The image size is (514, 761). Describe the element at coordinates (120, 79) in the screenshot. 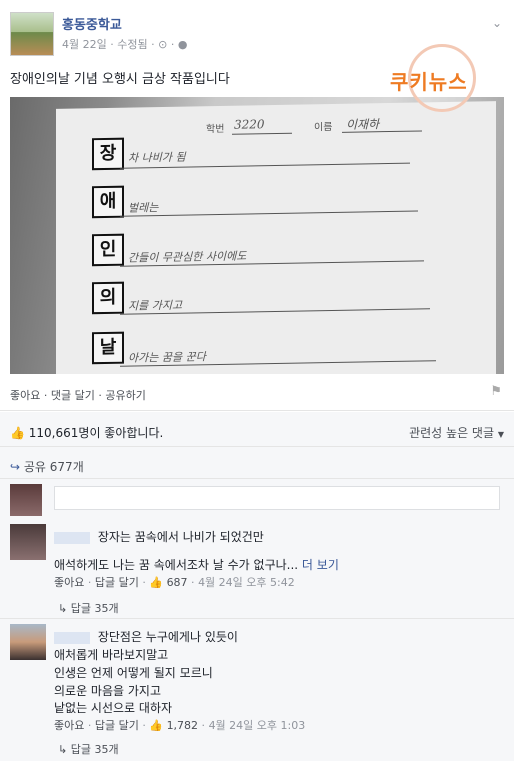

I see `post-caption: 장애인의날 기념 오행시 금상 작품입니다` at that location.